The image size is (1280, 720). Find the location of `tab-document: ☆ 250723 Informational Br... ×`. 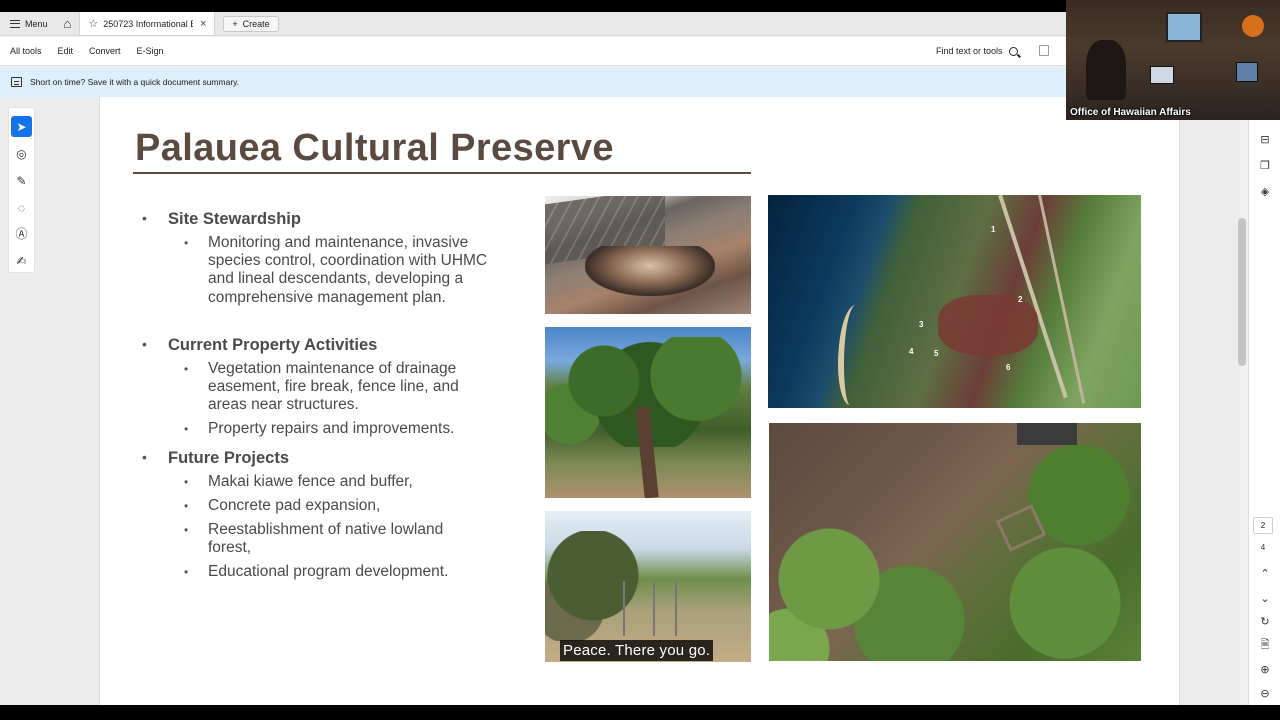

tab-document: ☆ 250723 Informational Br... × is located at coordinates (147, 23).